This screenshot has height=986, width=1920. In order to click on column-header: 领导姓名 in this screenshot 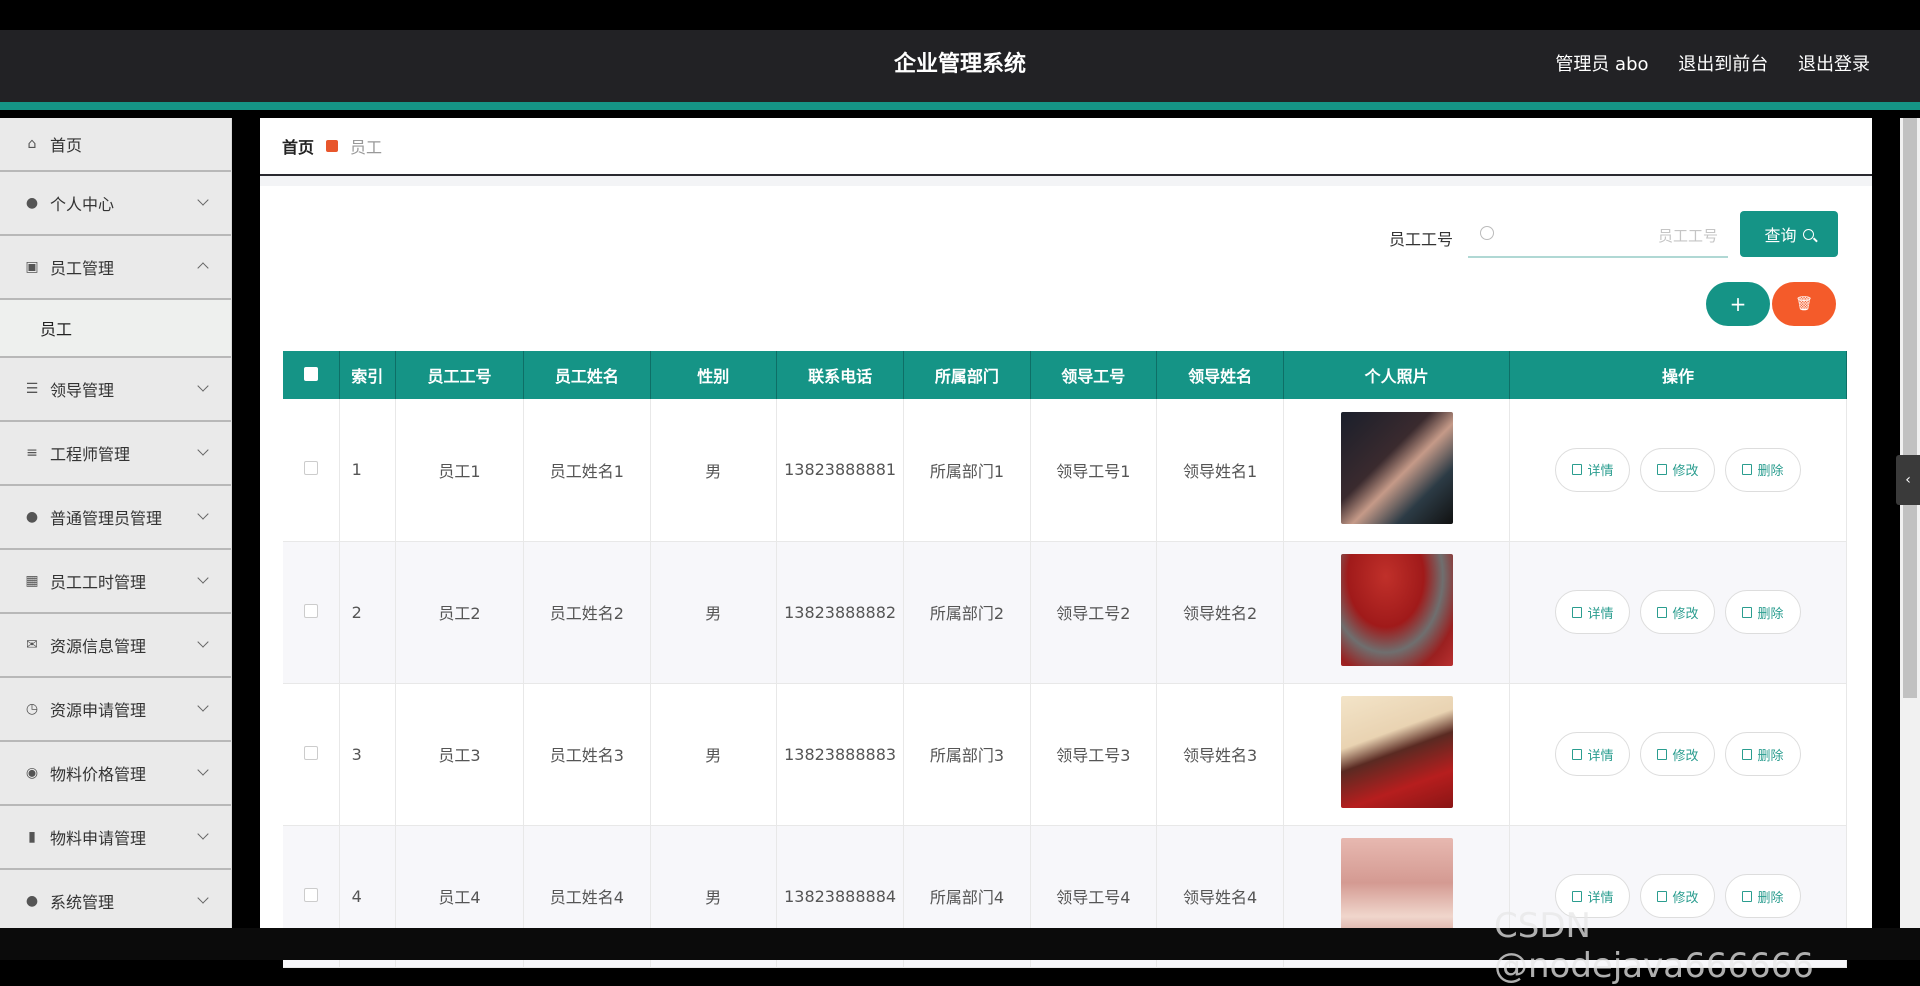, I will do `click(1220, 375)`.